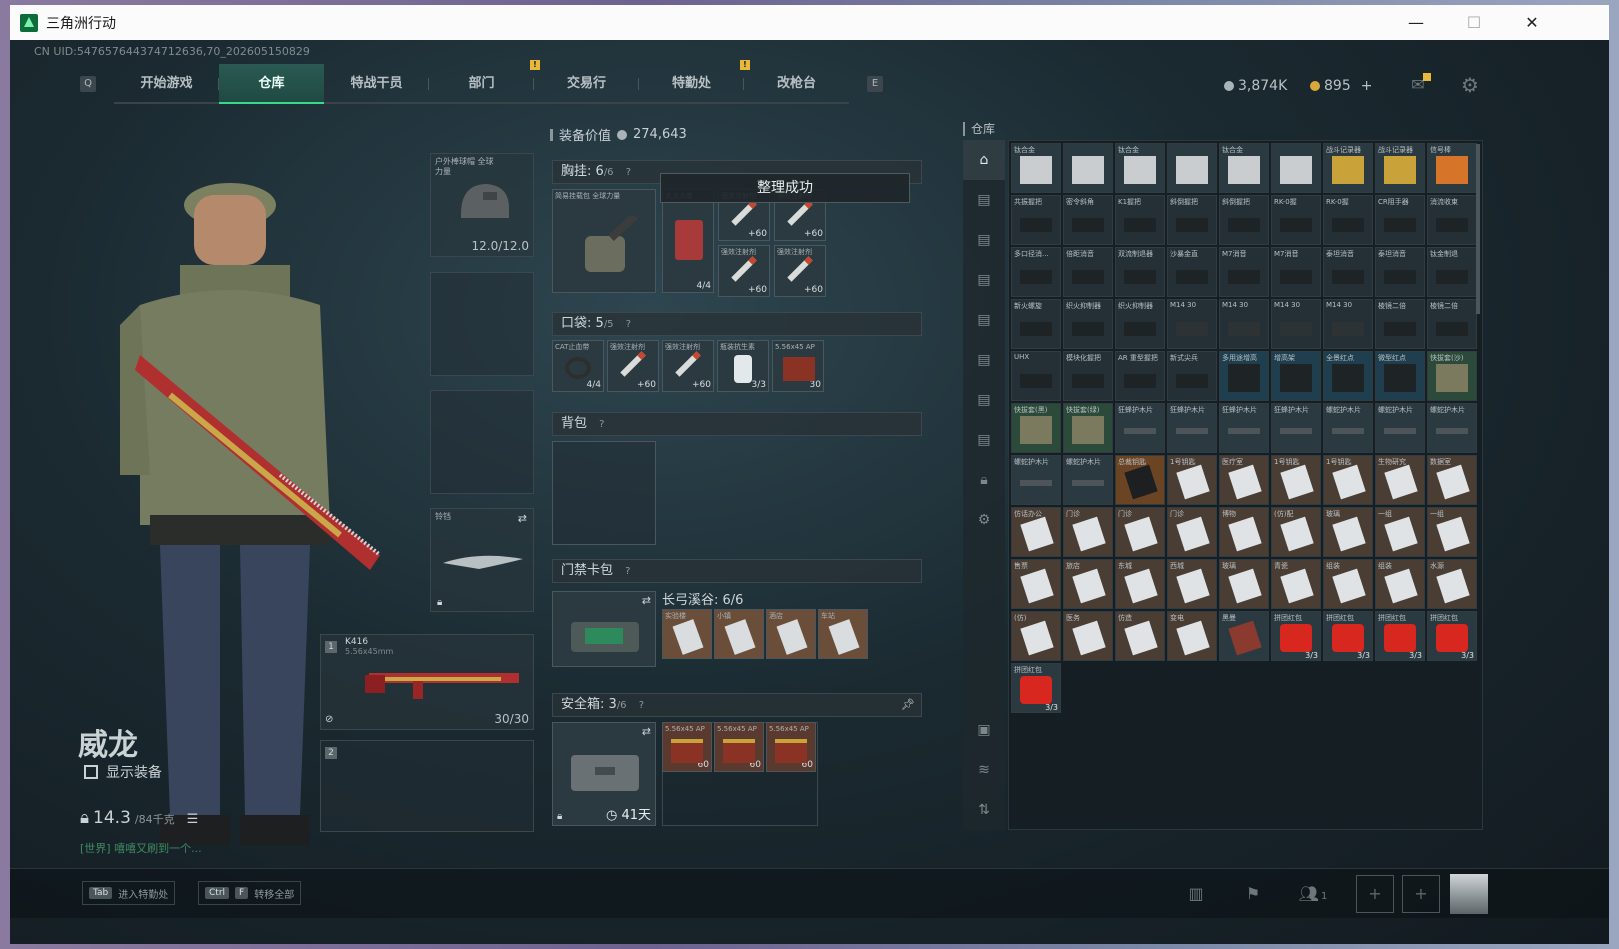  What do you see at coordinates (427, 682) in the screenshot?
I see `primary-weapon-slot: 1 K416 5.56x45mm ⊘ 30/30` at bounding box center [427, 682].